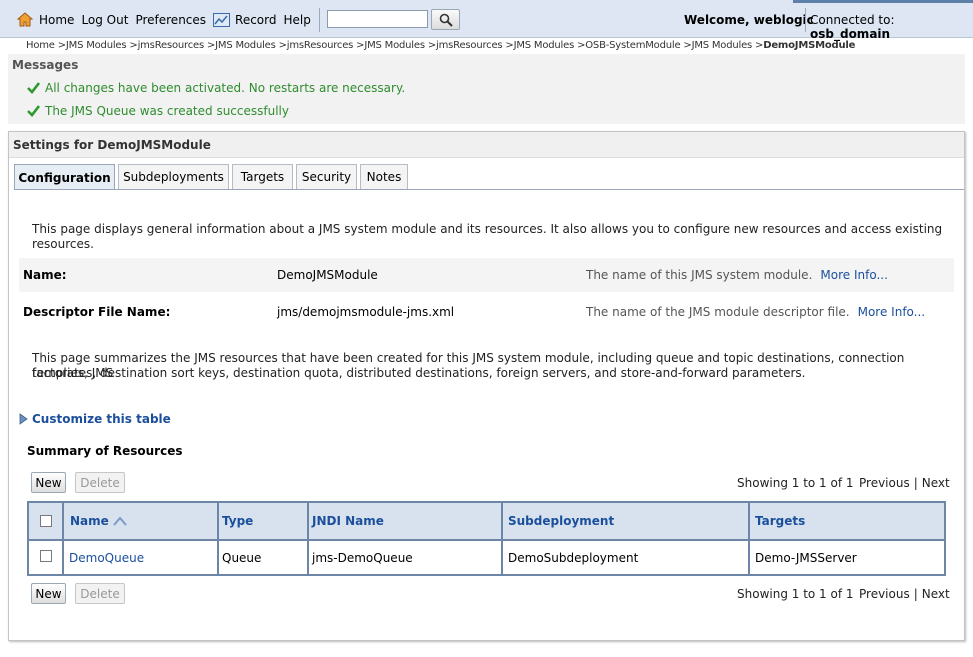 The width and height of the screenshot is (973, 657). I want to click on pagination: Previous | Next, so click(904, 483).